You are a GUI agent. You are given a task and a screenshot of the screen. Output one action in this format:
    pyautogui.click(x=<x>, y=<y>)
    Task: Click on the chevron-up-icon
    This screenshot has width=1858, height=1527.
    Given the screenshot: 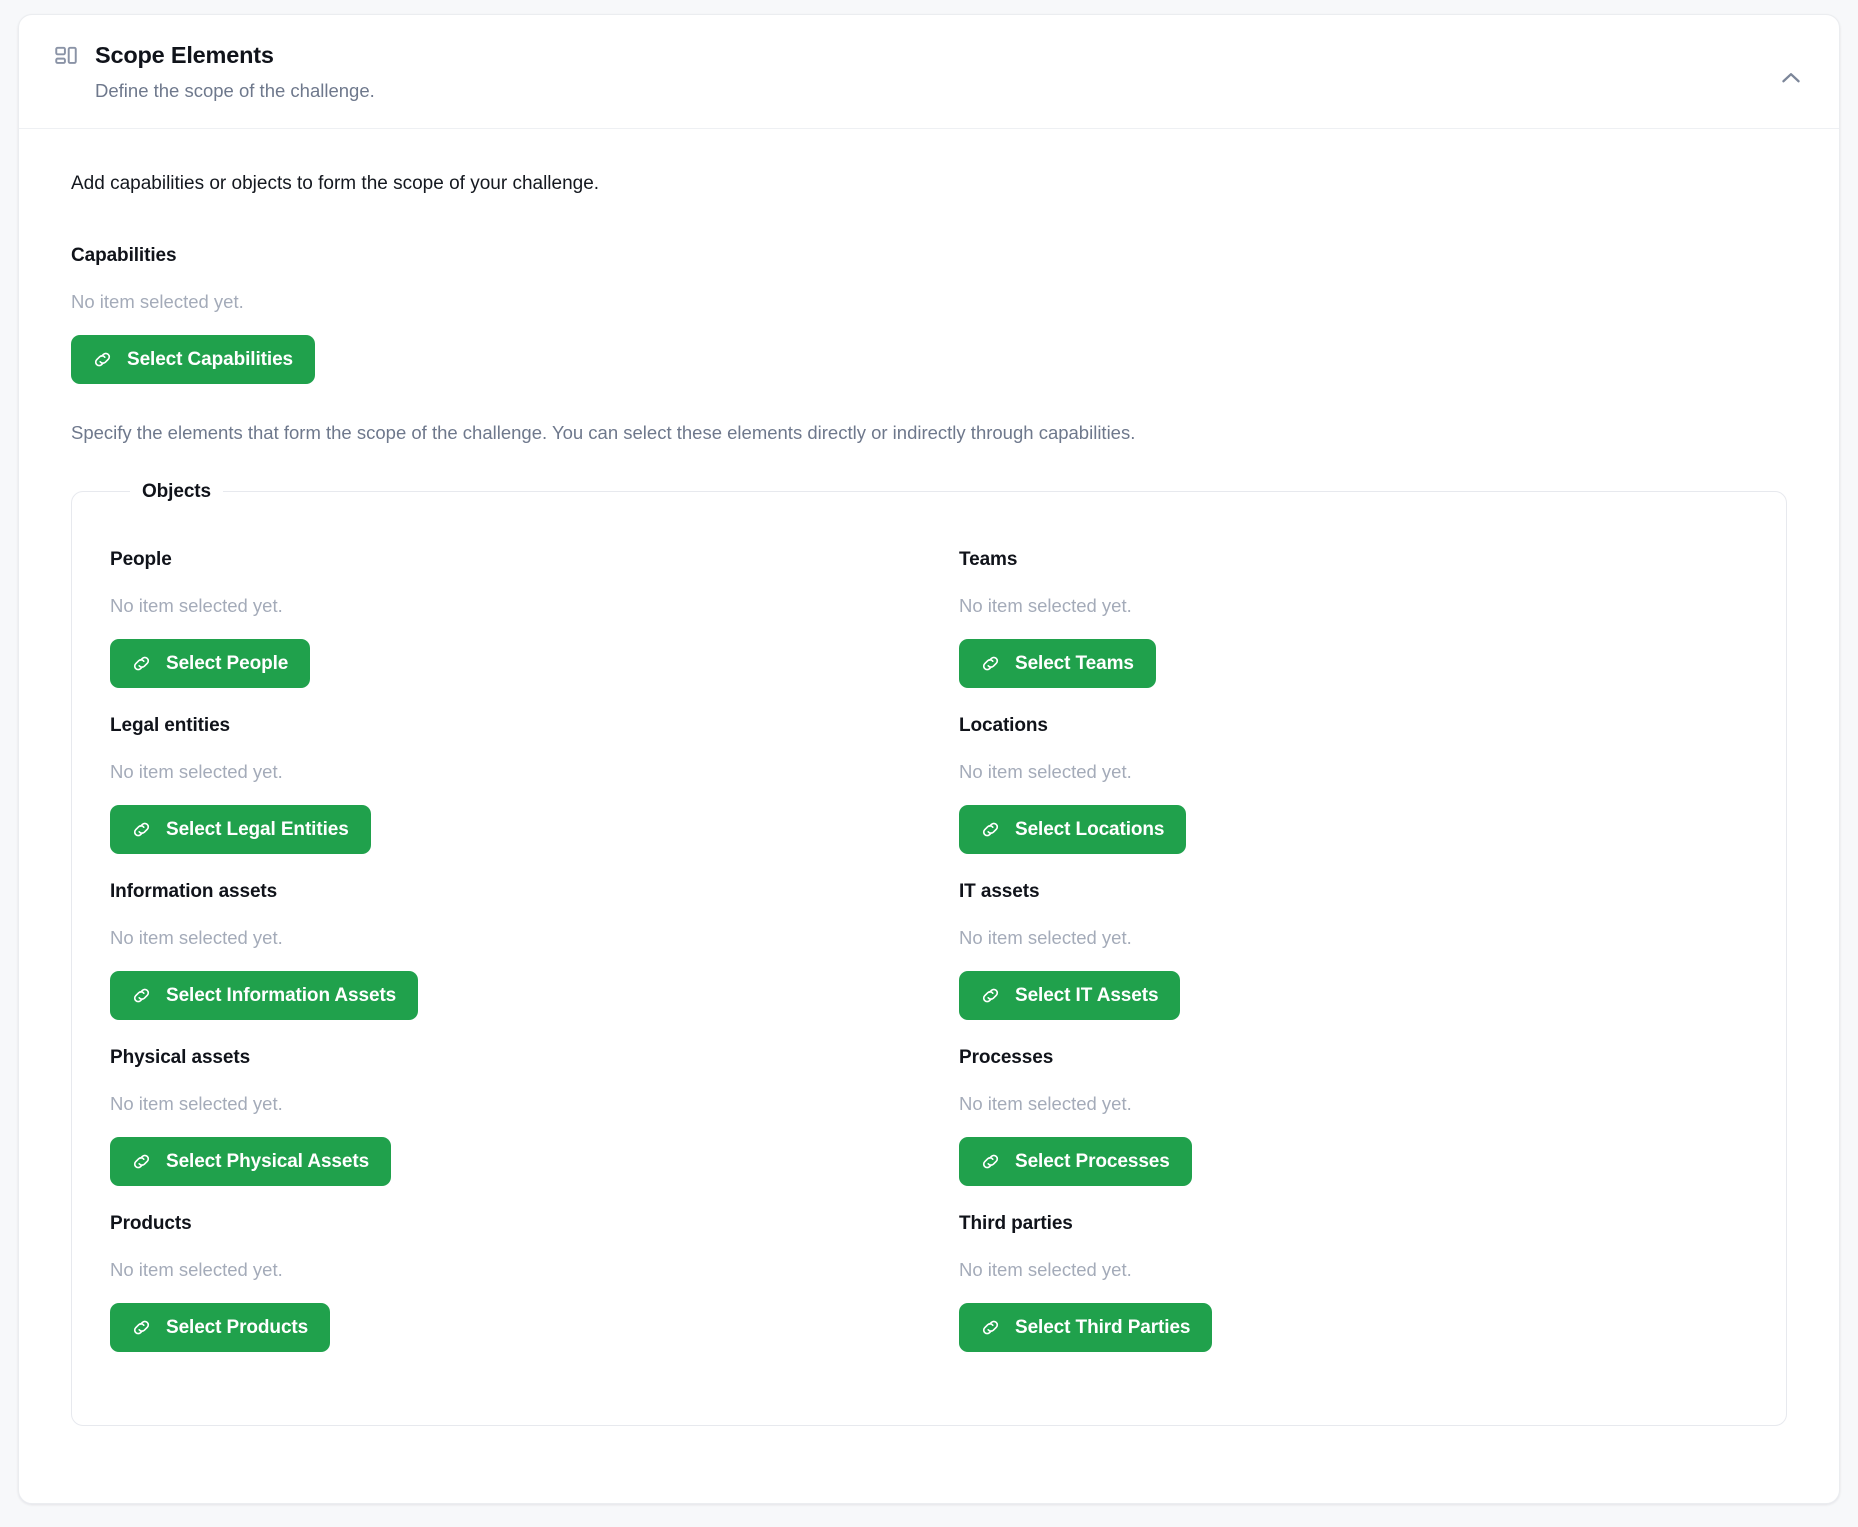 What is the action you would take?
    pyautogui.click(x=1791, y=78)
    